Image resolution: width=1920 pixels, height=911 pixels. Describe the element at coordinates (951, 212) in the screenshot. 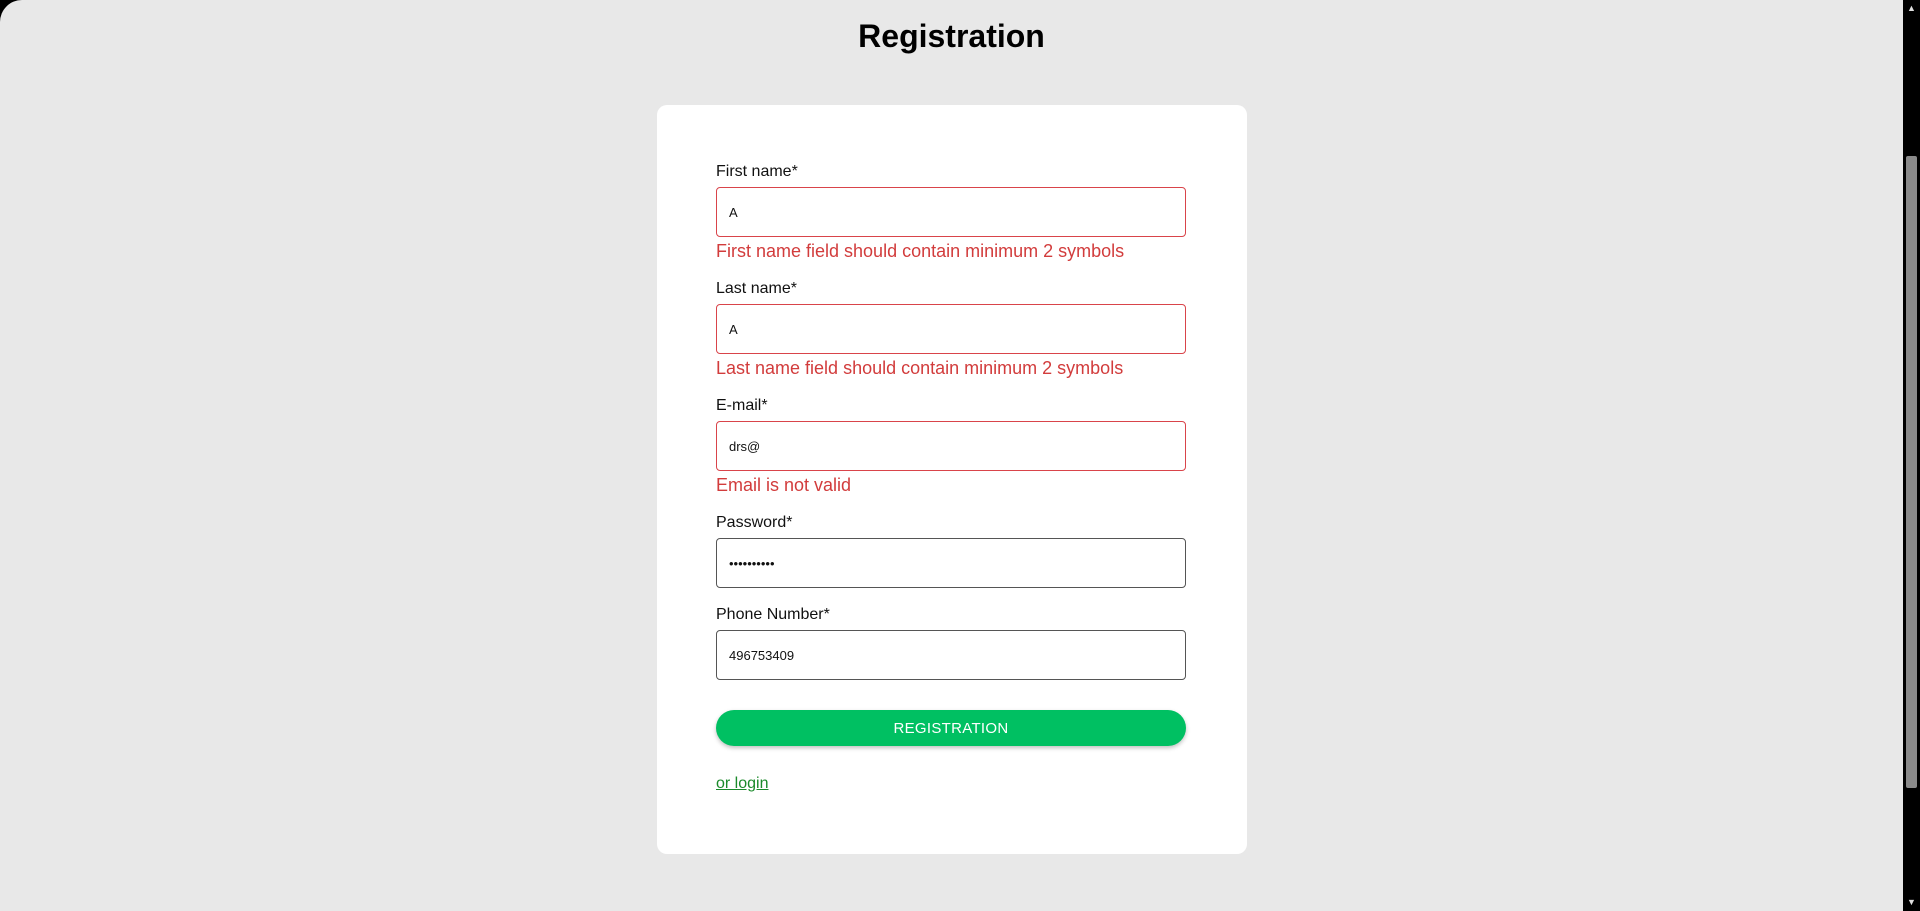

I see `first-name-input` at that location.